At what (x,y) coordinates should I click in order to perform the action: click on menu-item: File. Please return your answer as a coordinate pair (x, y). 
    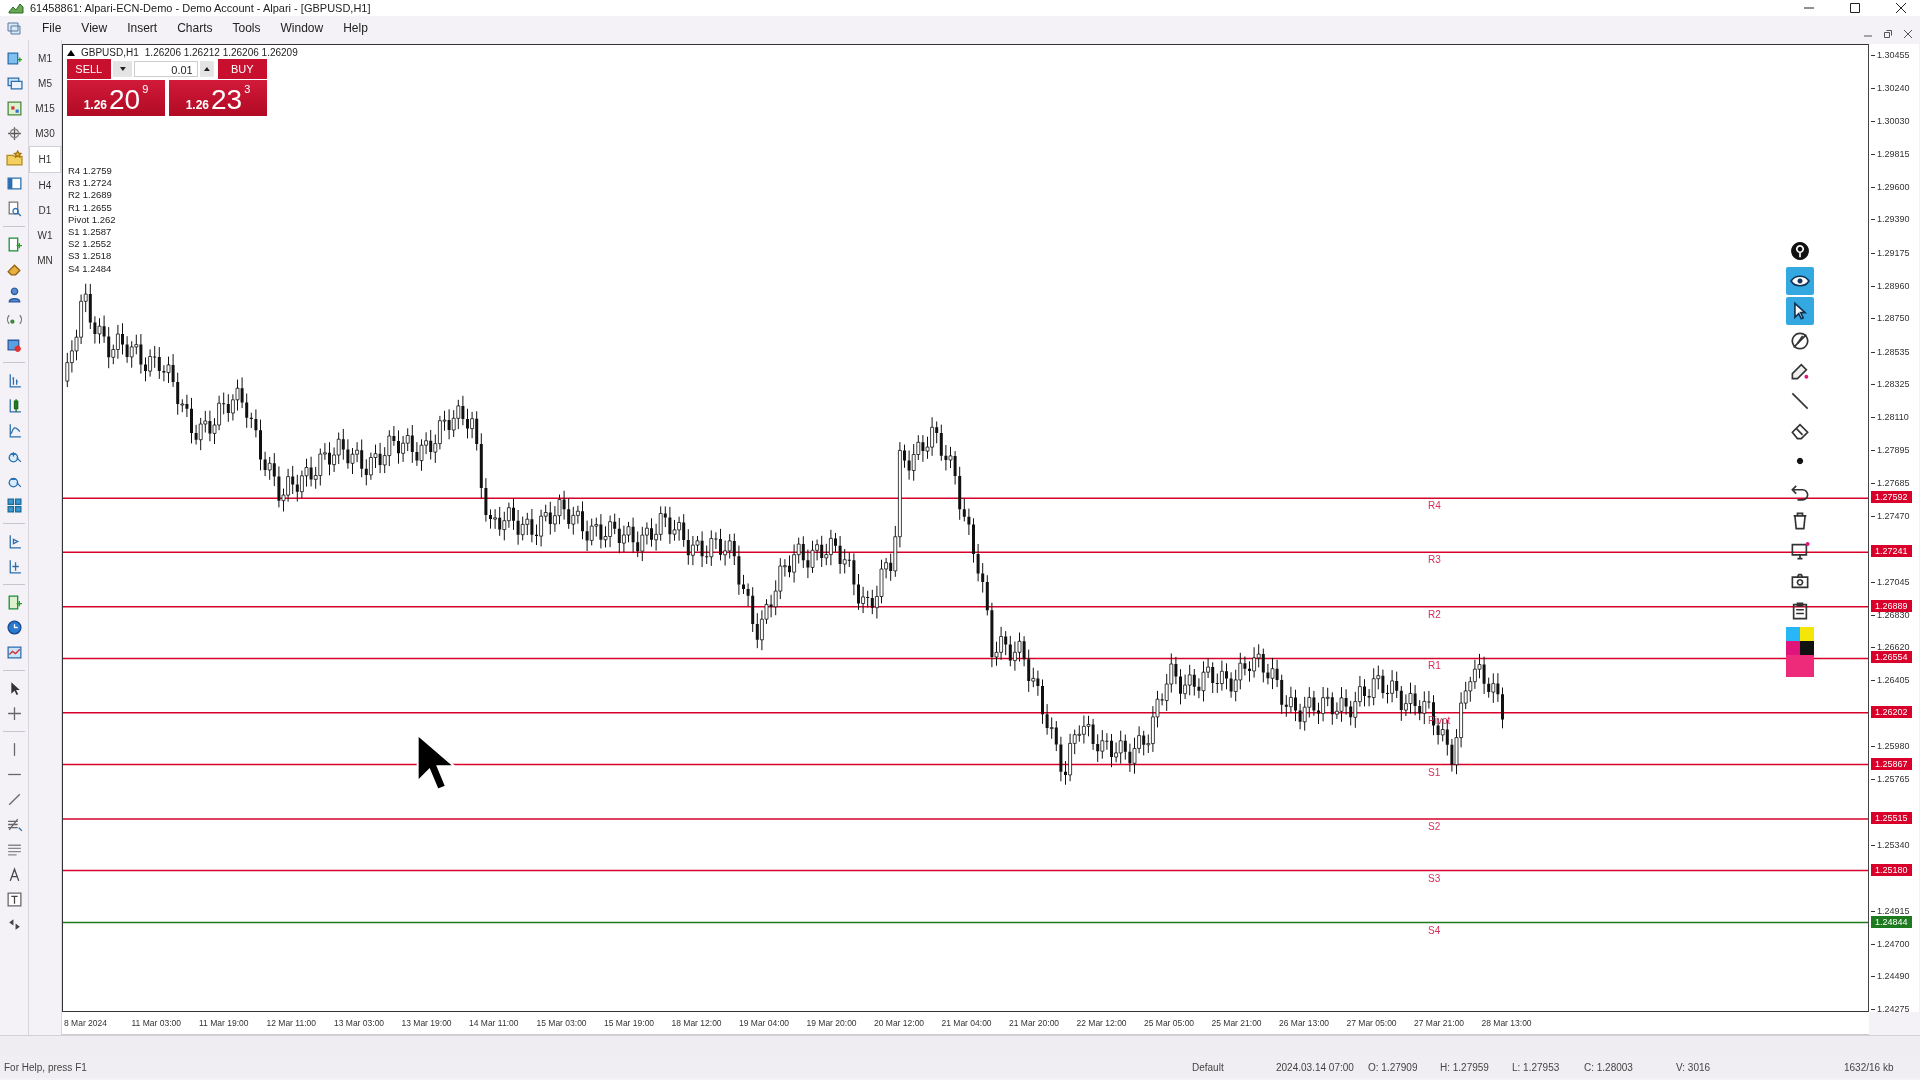
    Looking at the image, I should click on (52, 28).